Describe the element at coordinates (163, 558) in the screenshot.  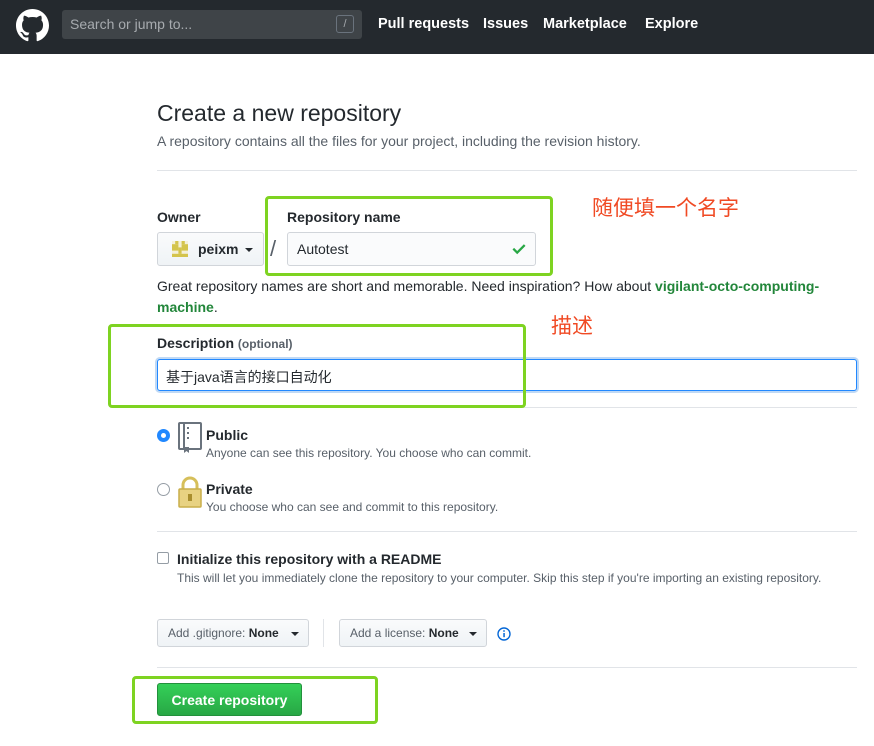
I see `init-readme-checkbox` at that location.